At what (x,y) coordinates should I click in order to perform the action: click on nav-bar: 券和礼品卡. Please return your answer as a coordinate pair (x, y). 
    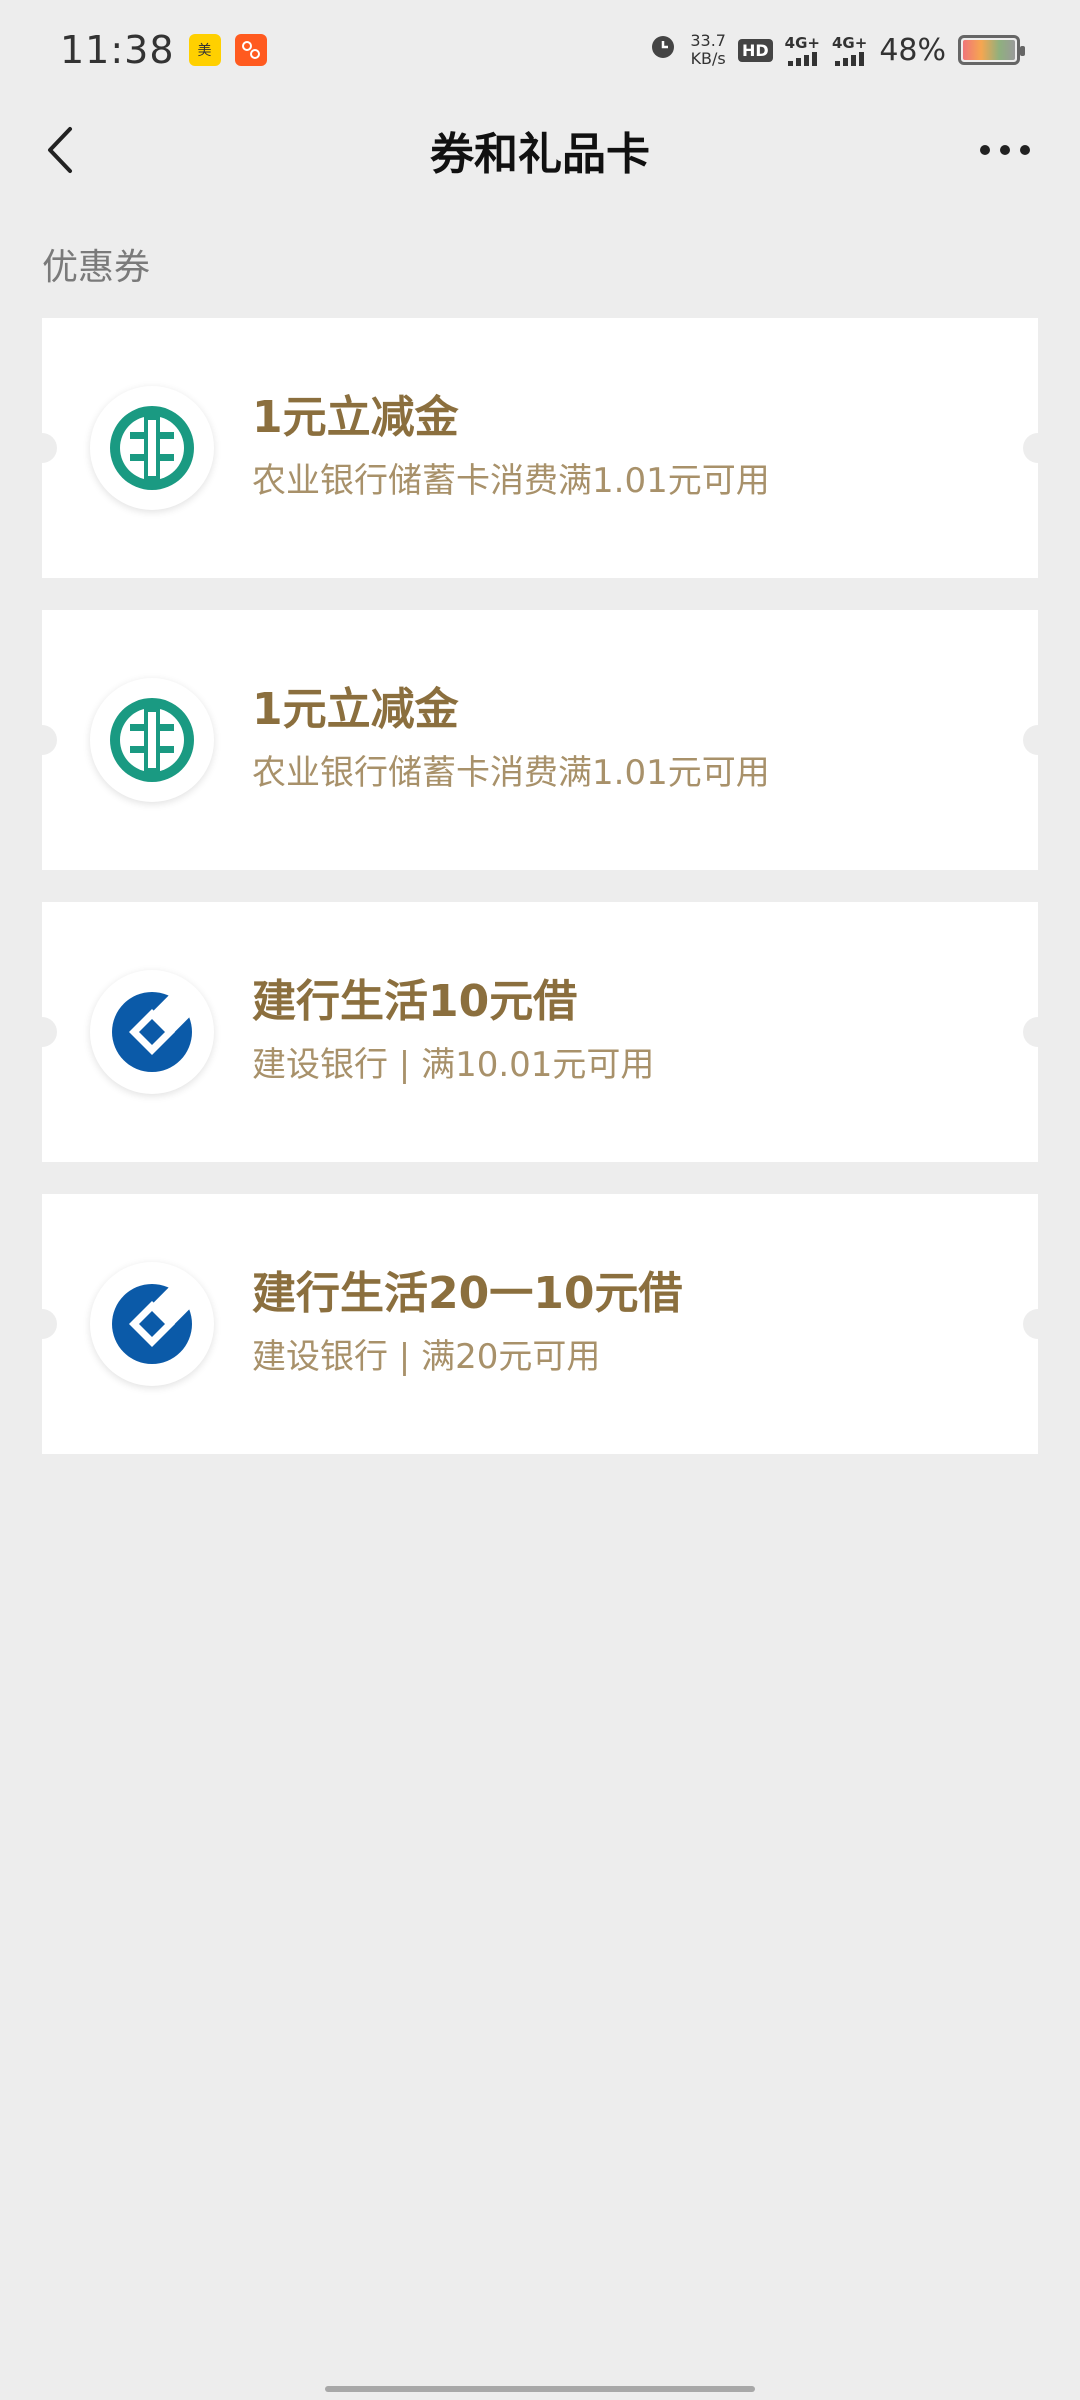
    Looking at the image, I should click on (540, 150).